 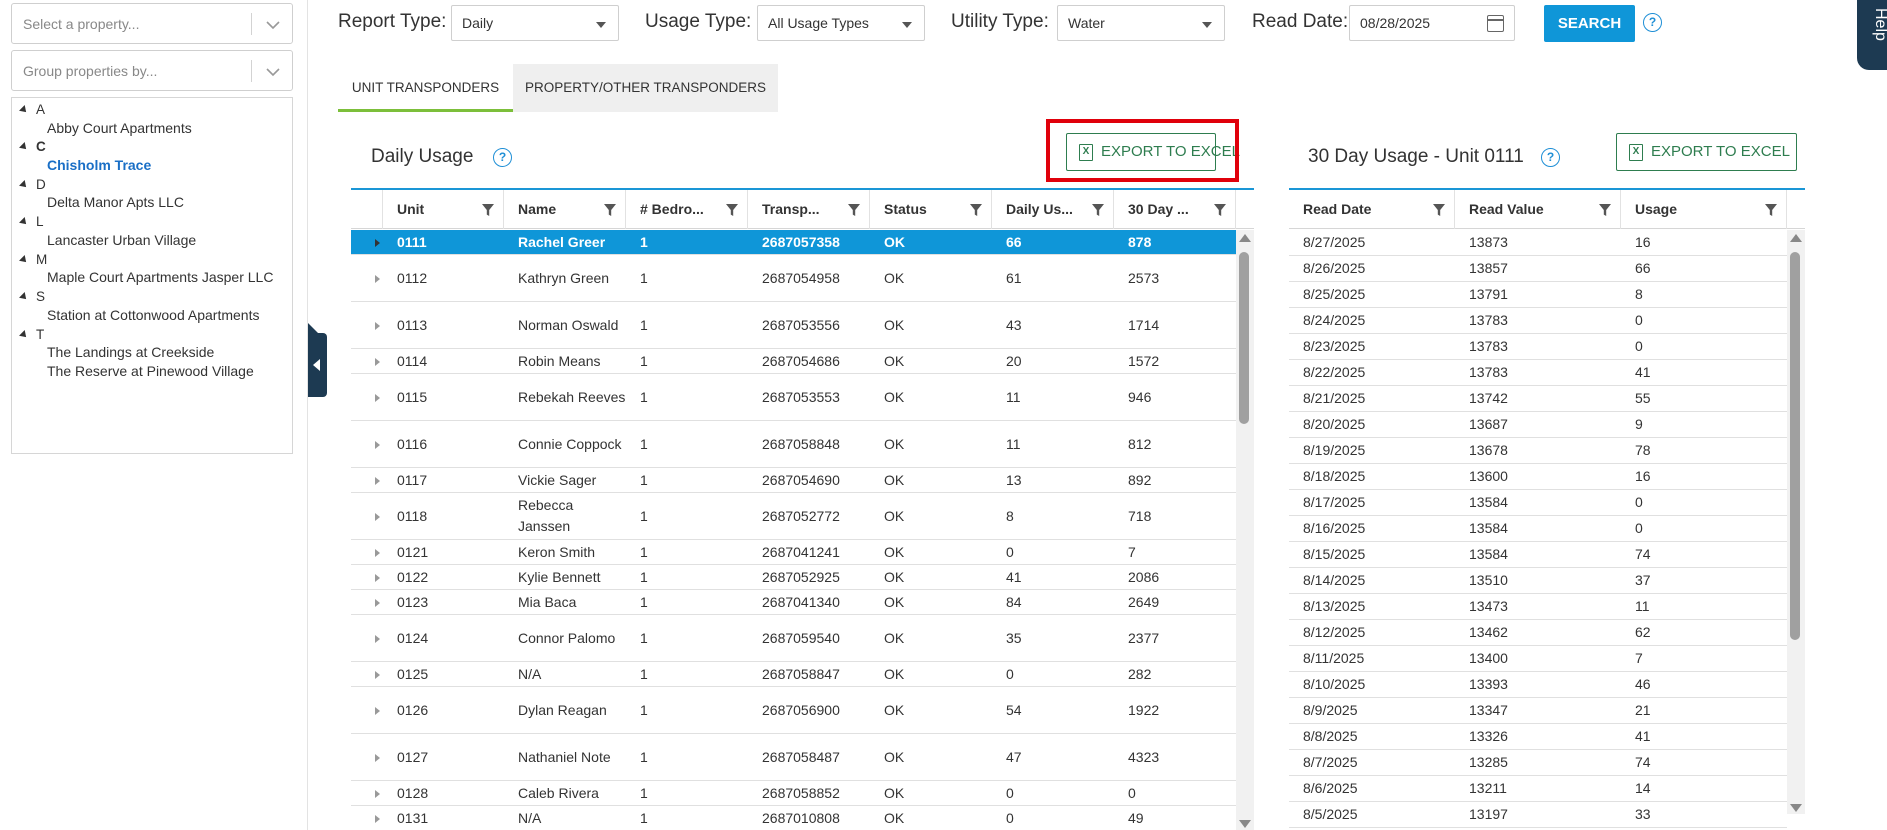 What do you see at coordinates (793, 638) in the screenshot?
I see `table-row: 0124 Connor Palomo 1 2687059540 OK 35 2377` at bounding box center [793, 638].